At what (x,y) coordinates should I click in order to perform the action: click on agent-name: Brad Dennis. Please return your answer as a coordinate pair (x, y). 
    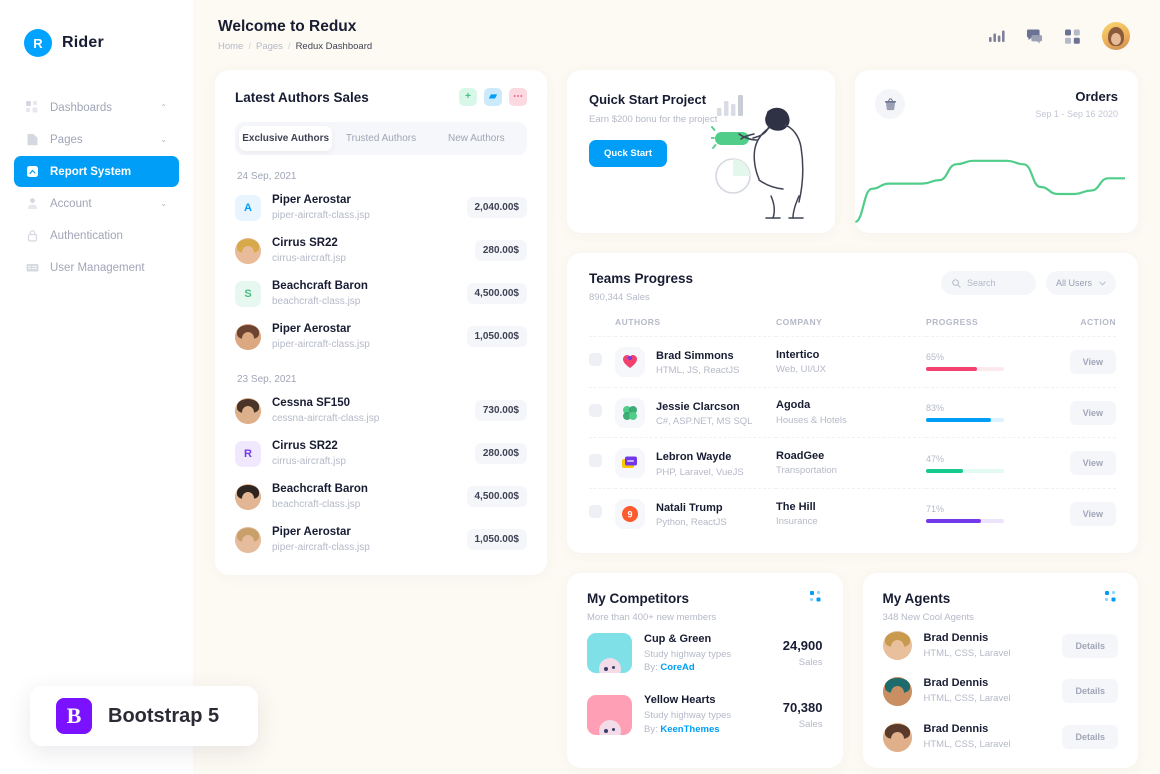
    Looking at the image, I should click on (956, 729).